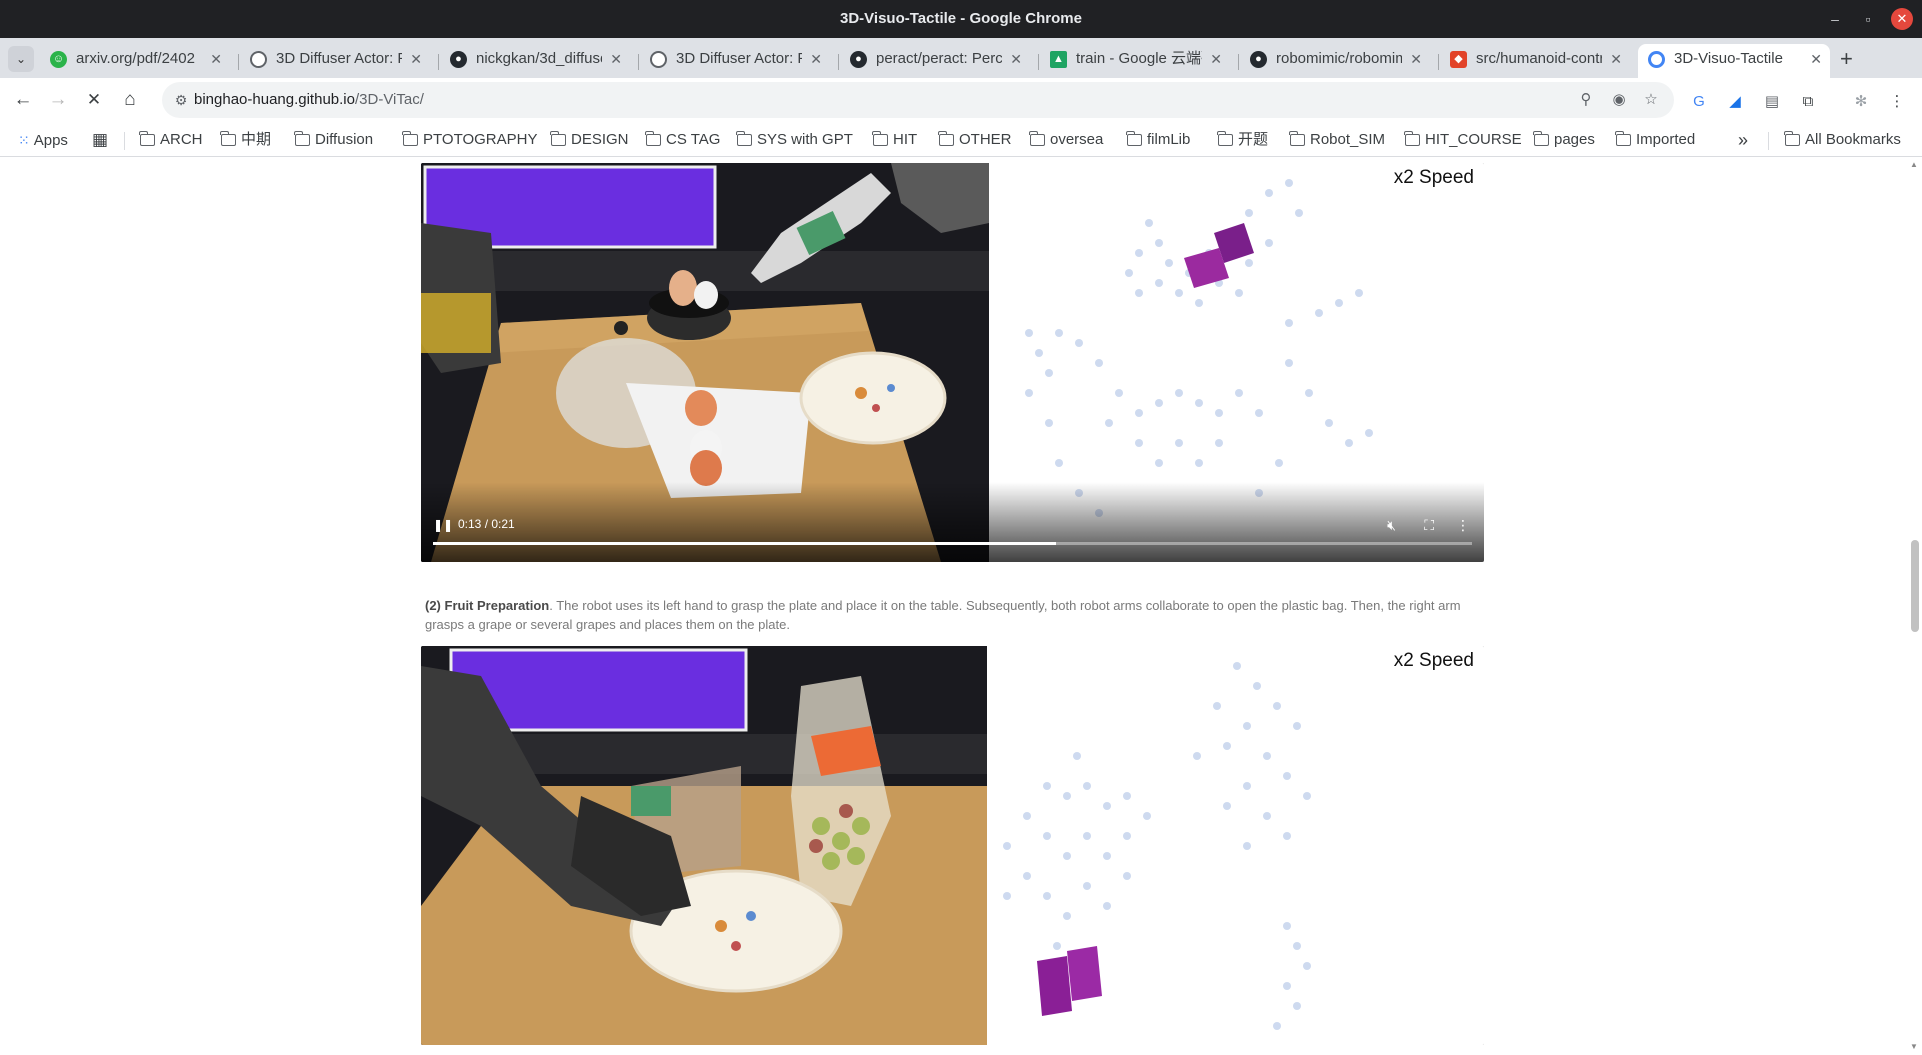  Describe the element at coordinates (1619, 100) in the screenshot. I see `tracking-protection-icon: ◉` at that location.